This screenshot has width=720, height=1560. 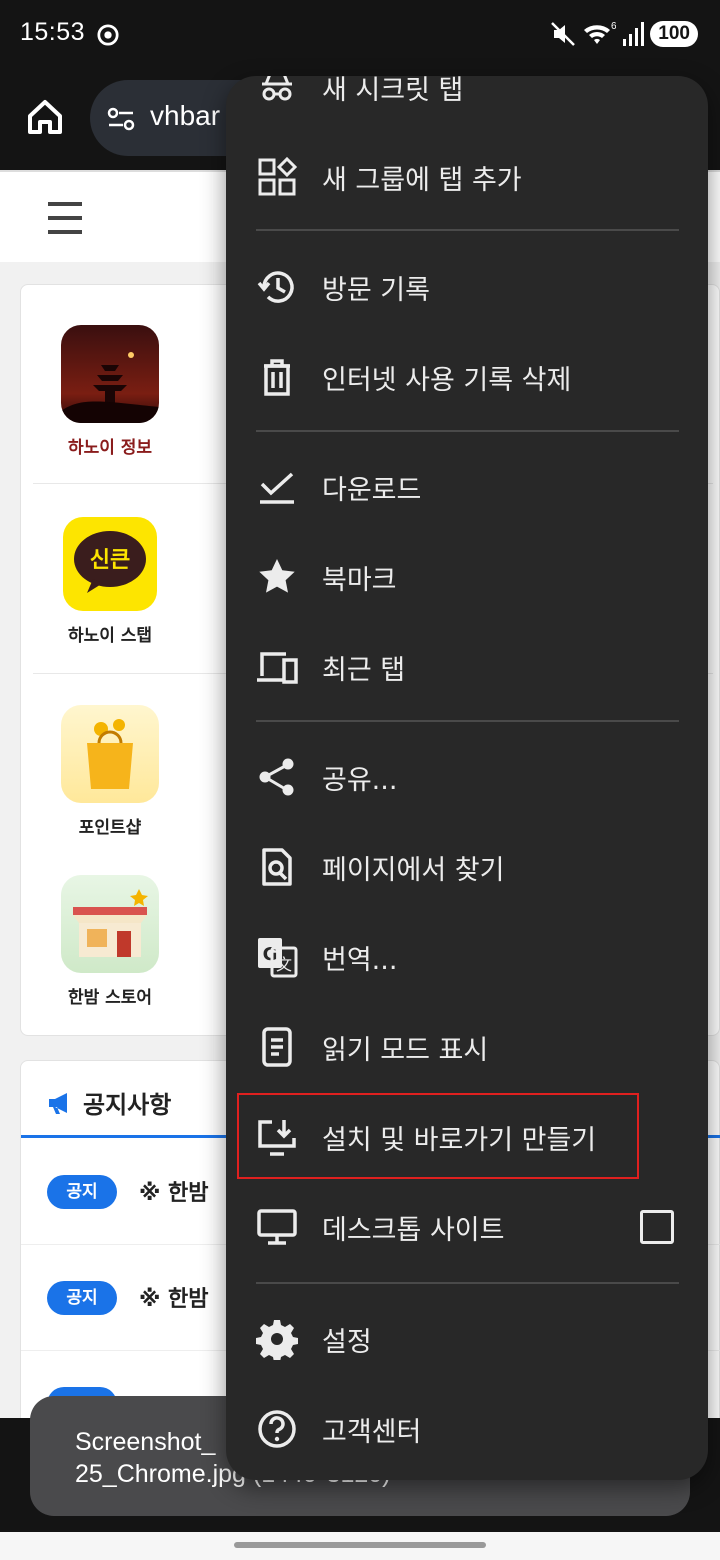 I want to click on battery-indicator: 100, so click(x=674, y=34).